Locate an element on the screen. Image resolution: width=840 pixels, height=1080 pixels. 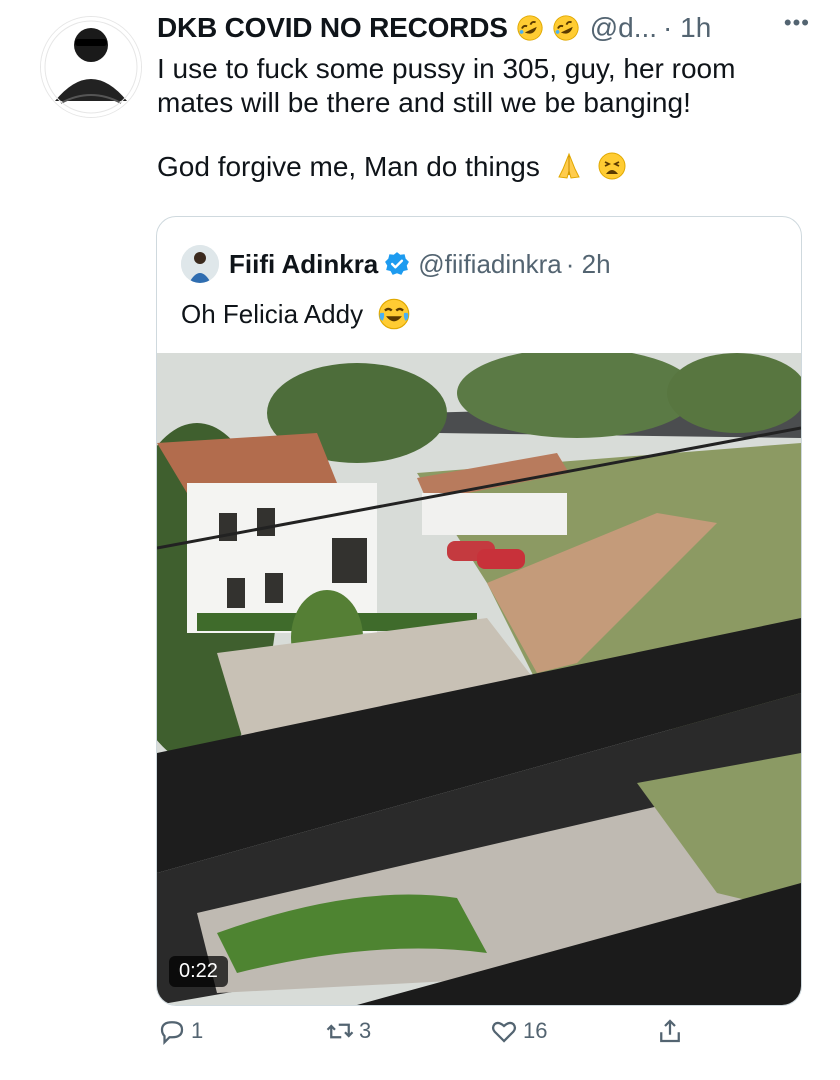
folded-hands-emoji-icon is located at coordinates (568, 165).